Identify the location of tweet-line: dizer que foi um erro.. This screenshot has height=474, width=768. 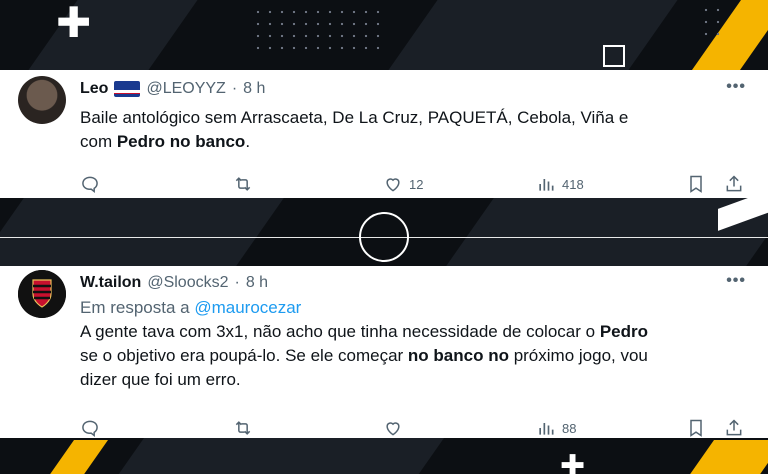
(160, 379).